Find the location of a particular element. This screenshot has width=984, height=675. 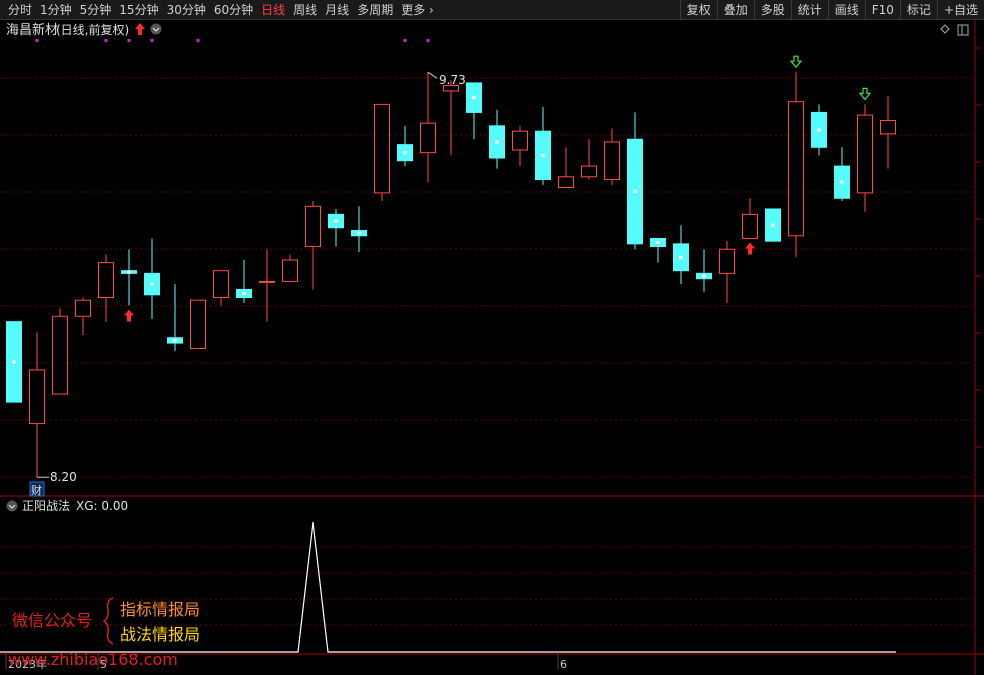

watermark-line-1: 指标情报局 is located at coordinates (160, 609).